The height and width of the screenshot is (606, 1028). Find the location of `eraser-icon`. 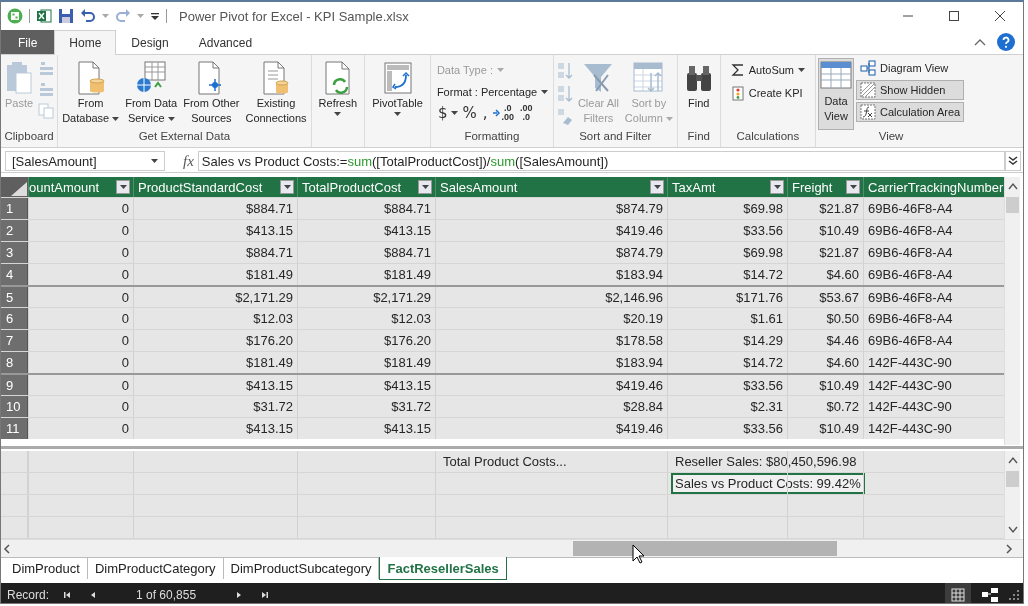

eraser-icon is located at coordinates (564, 117).